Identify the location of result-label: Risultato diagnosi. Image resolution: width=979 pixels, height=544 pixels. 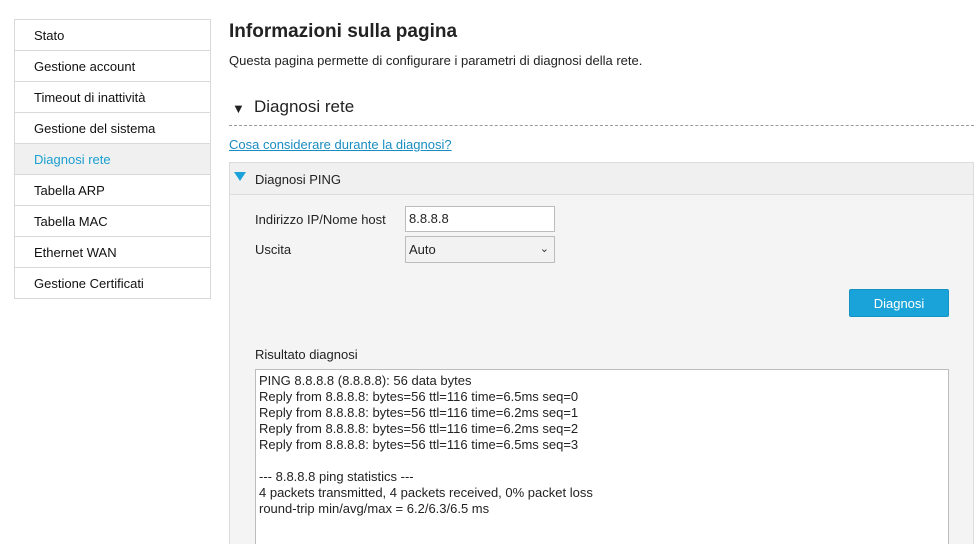
(306, 354).